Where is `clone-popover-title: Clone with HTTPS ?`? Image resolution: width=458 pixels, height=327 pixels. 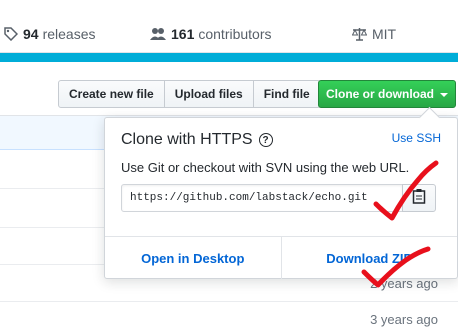
clone-popover-title: Clone with HTTPS ? is located at coordinates (197, 140).